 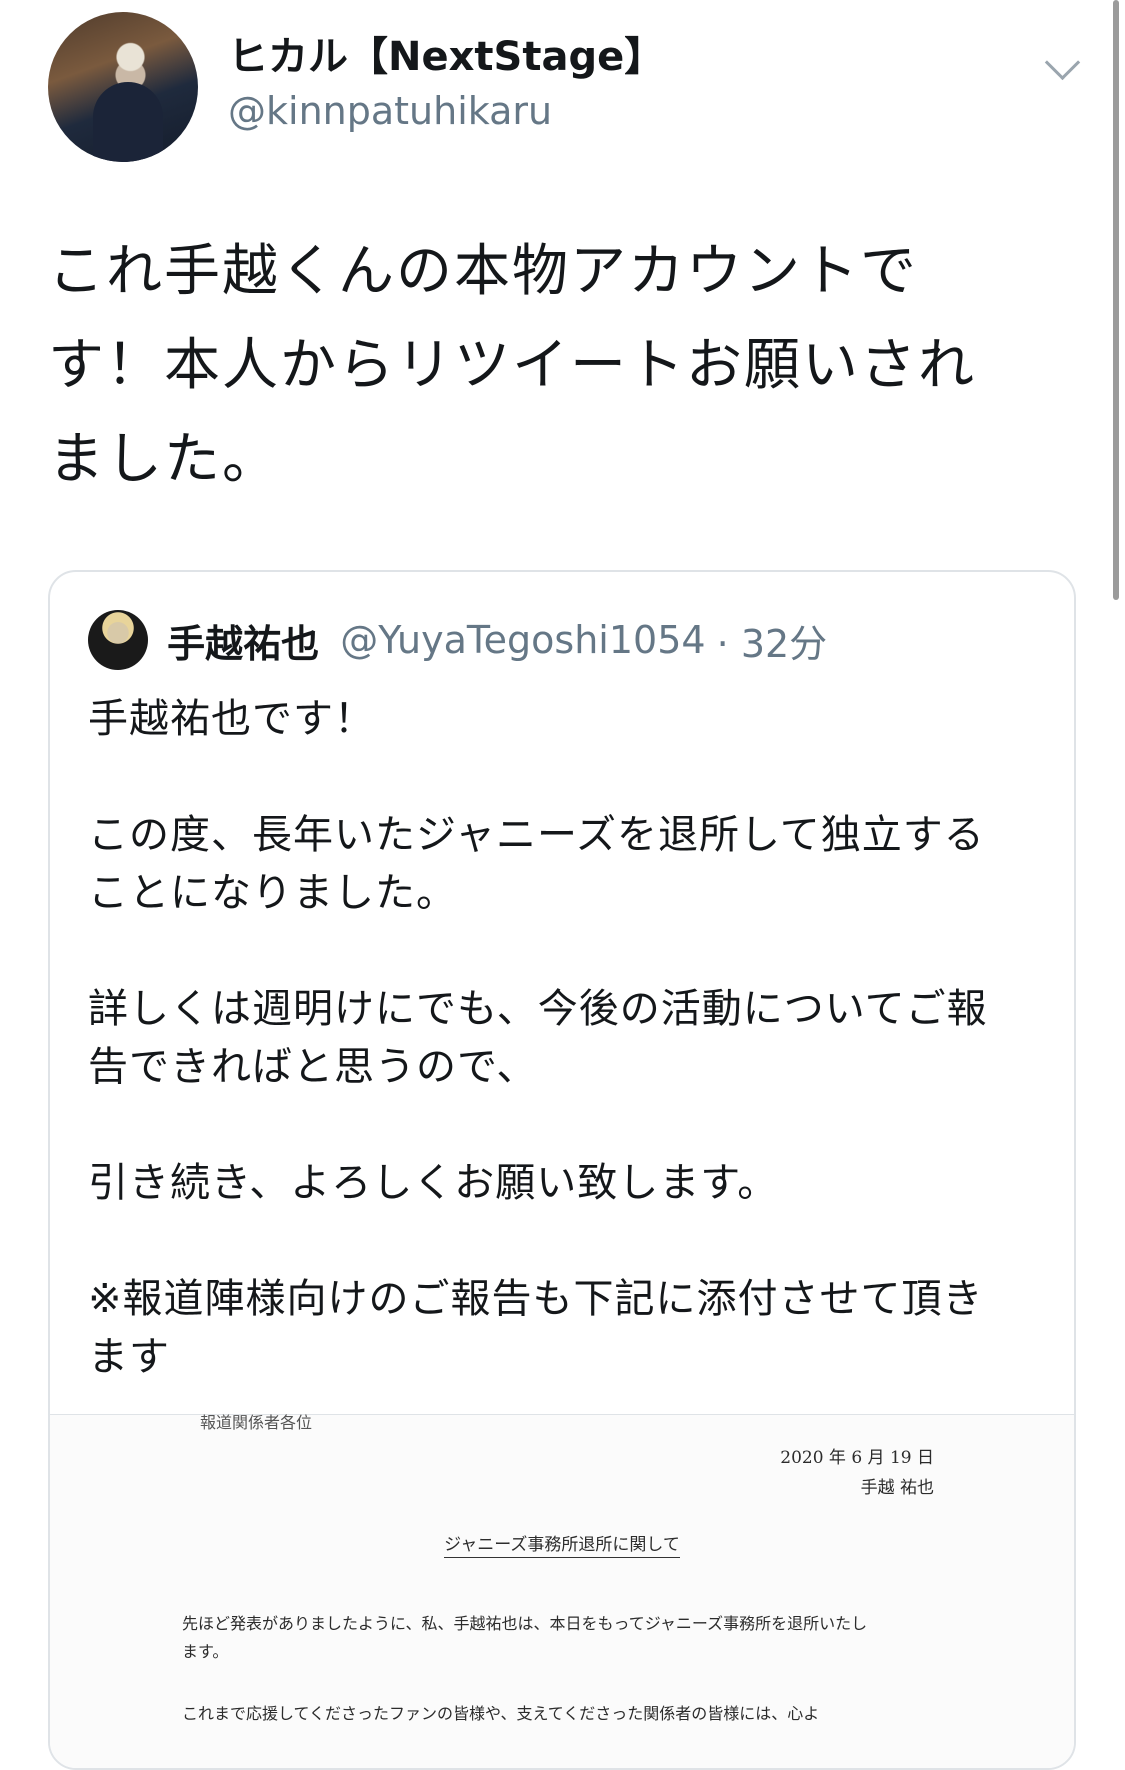 I want to click on quoted-handle: @YuyaTegoshi1054, so click(x=523, y=640).